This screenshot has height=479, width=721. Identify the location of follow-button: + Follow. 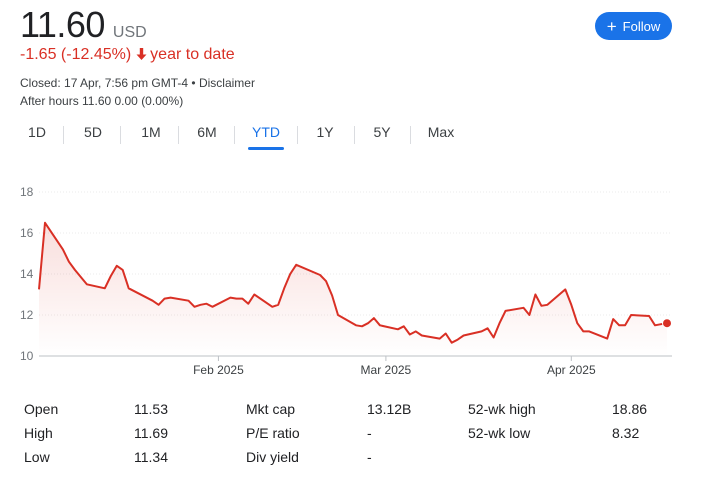
(633, 26).